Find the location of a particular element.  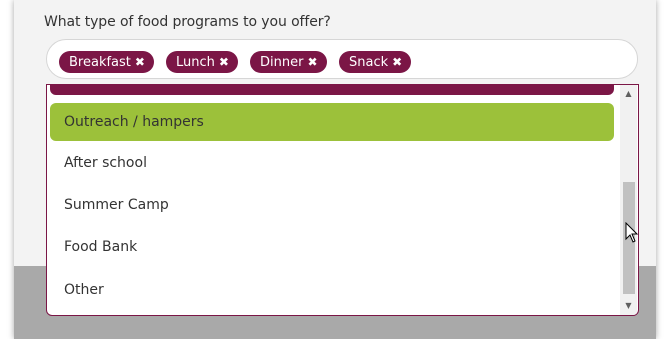

tag-snack: Snack ✖ is located at coordinates (375, 62).